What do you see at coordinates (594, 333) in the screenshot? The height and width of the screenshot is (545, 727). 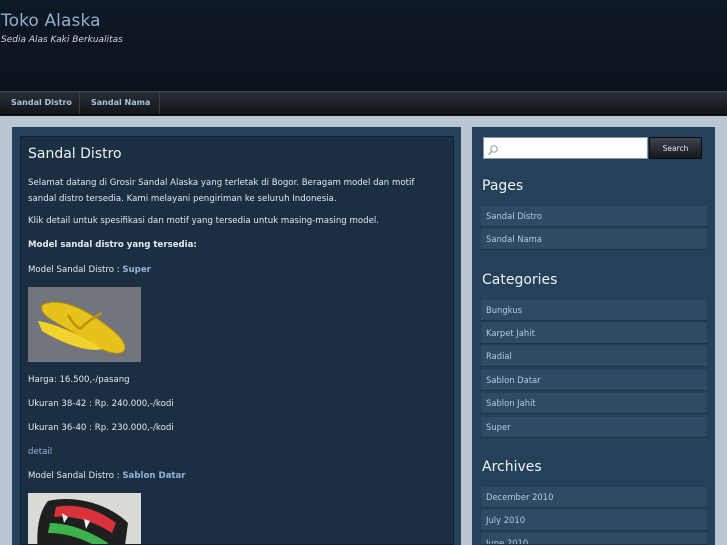 I see `category-karpet-jahit: Karpet Jahit` at bounding box center [594, 333].